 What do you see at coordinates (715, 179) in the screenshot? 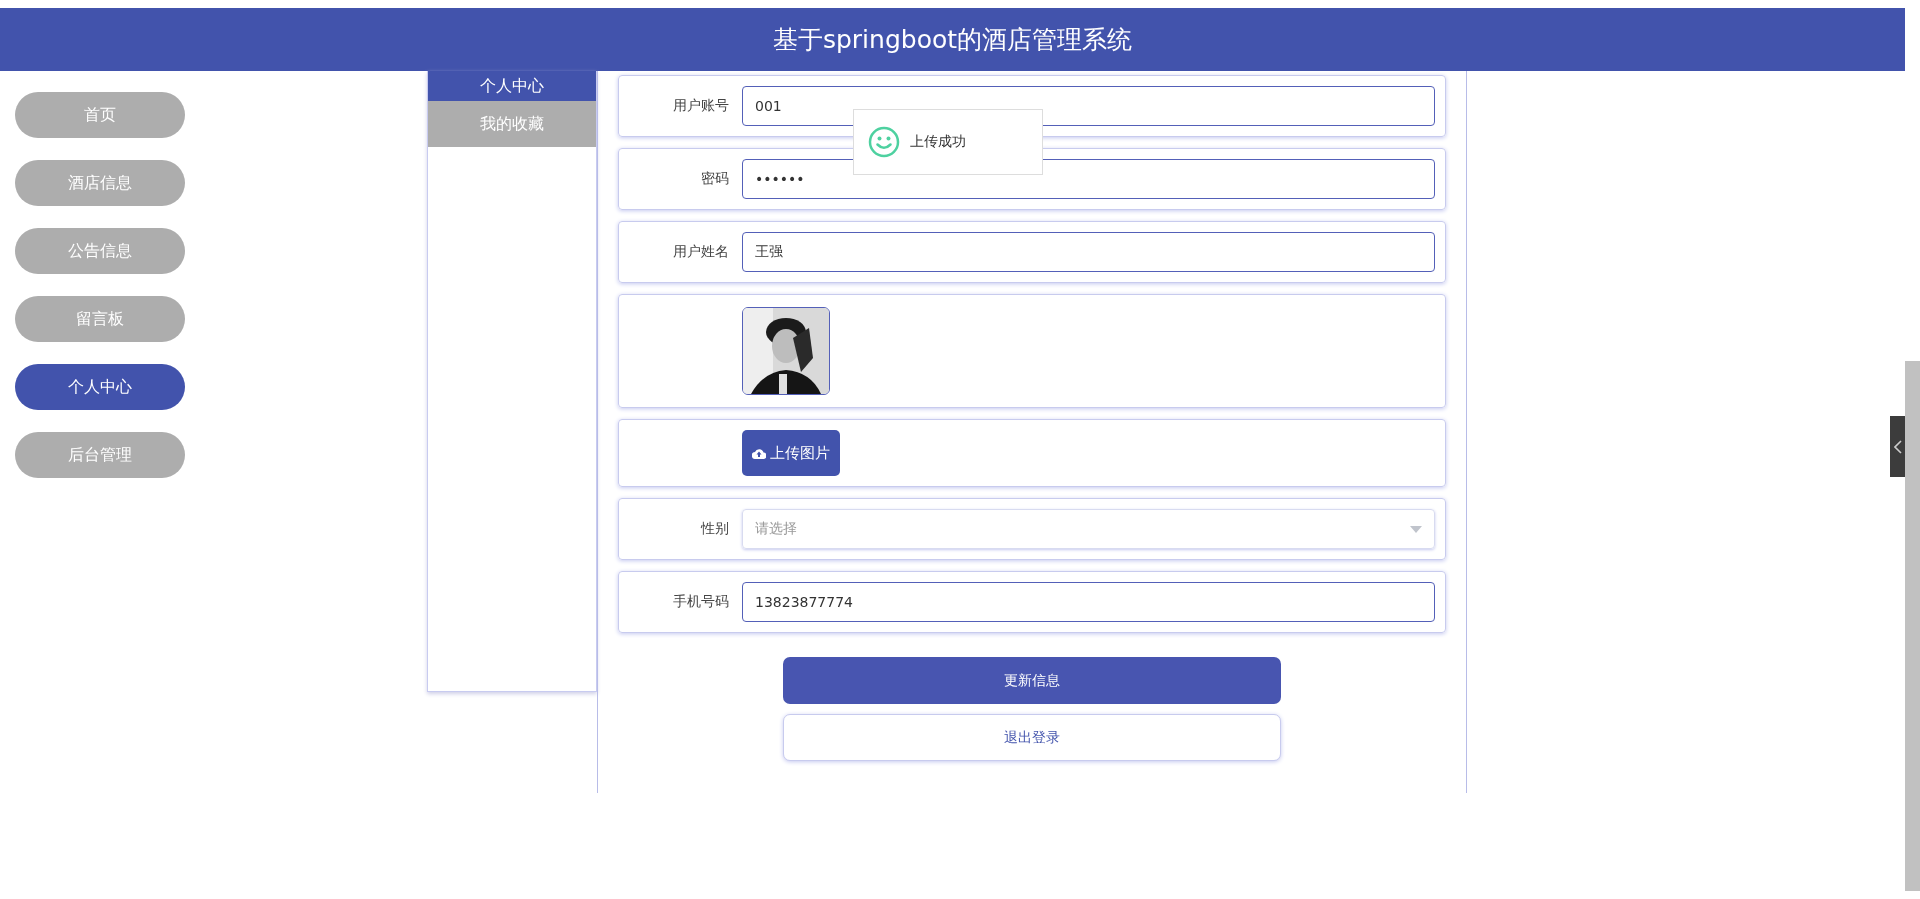
I see `field-label: 密码` at bounding box center [715, 179].